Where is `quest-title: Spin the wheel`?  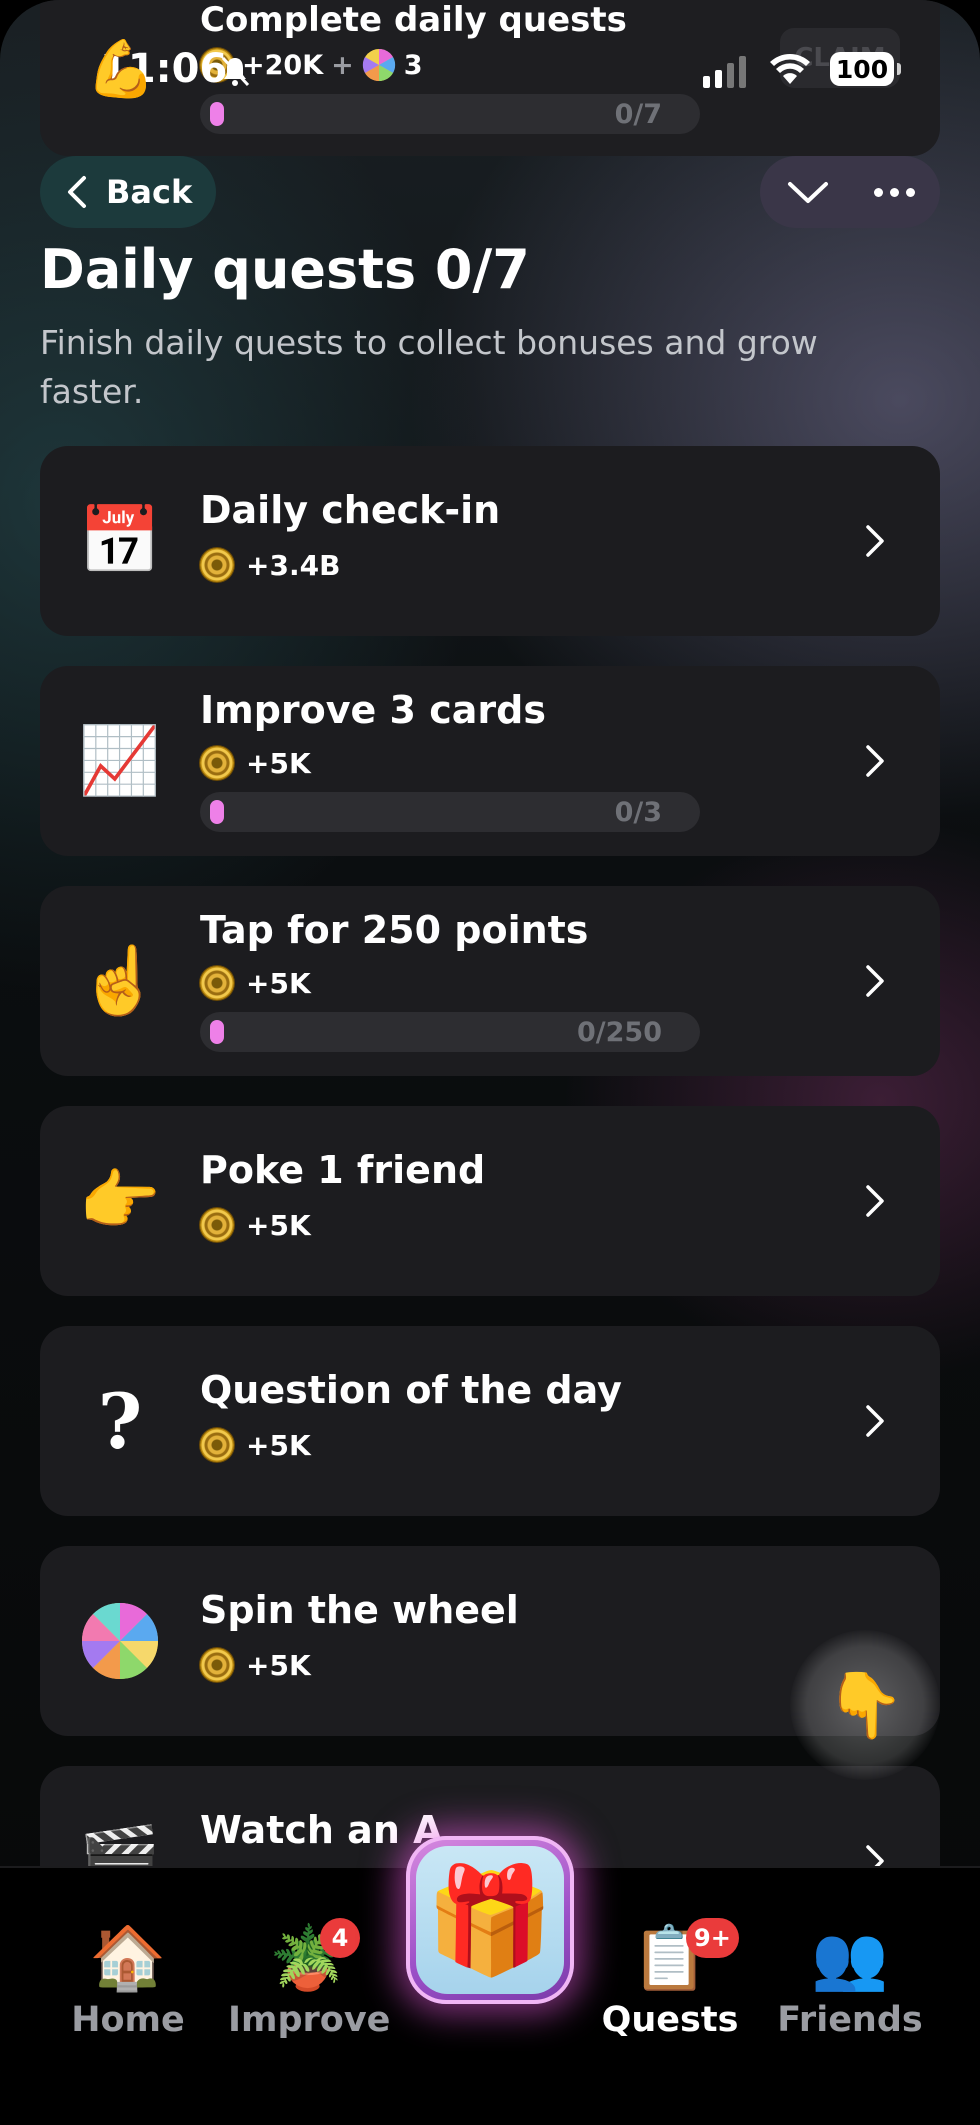 quest-title: Spin the wheel is located at coordinates (359, 1610).